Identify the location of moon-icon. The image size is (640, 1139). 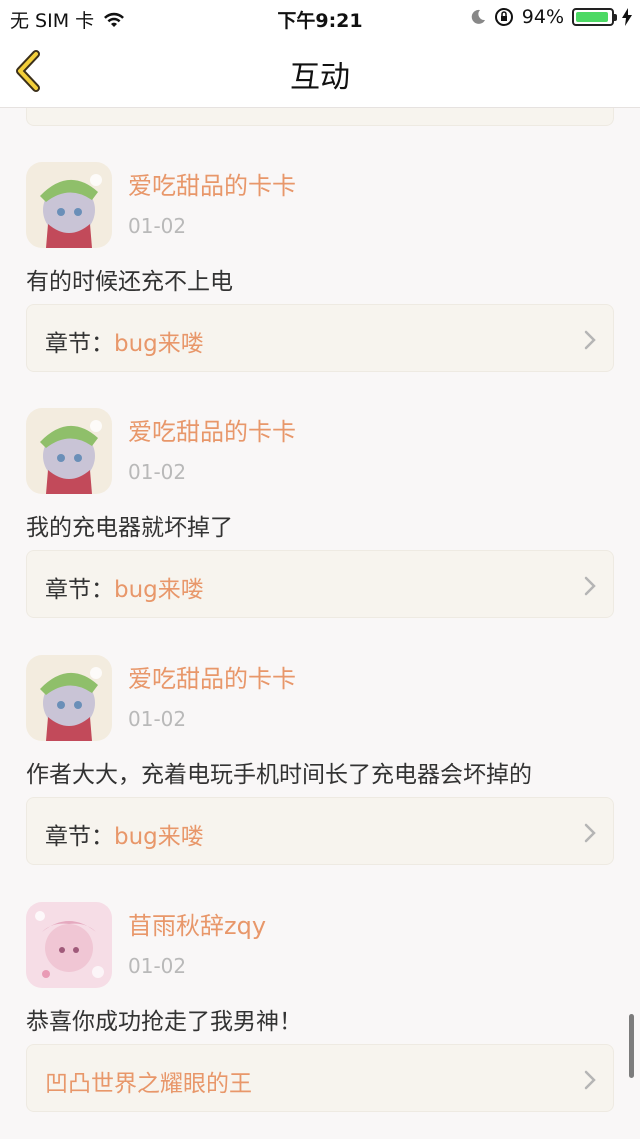
(478, 16).